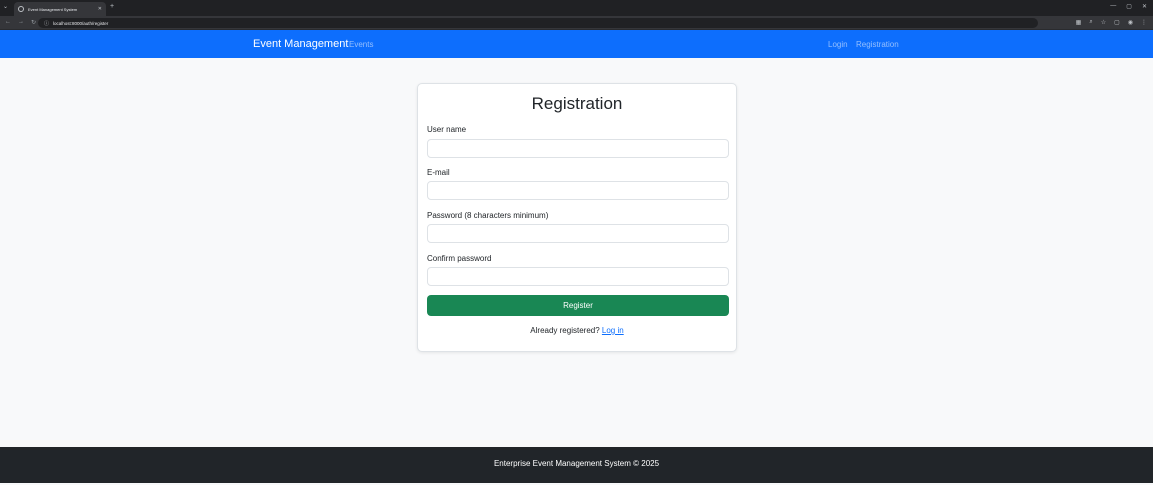 Image resolution: width=1153 pixels, height=485 pixels. I want to click on forward-icon: →, so click(21, 22).